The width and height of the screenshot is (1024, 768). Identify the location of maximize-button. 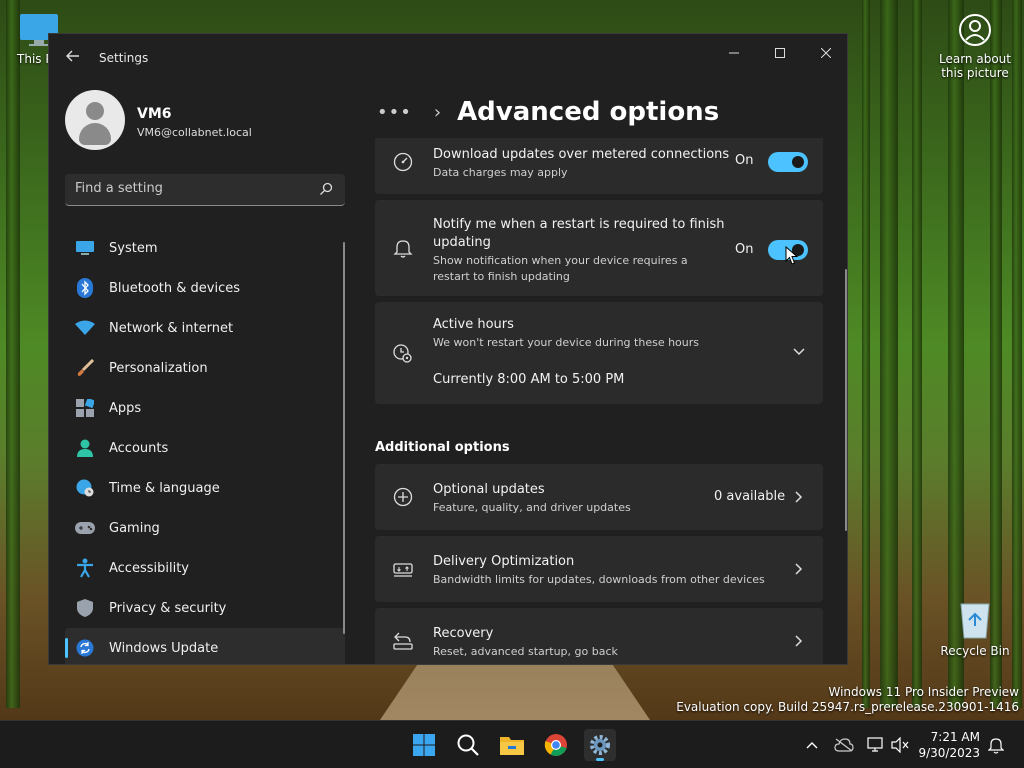
(780, 54).